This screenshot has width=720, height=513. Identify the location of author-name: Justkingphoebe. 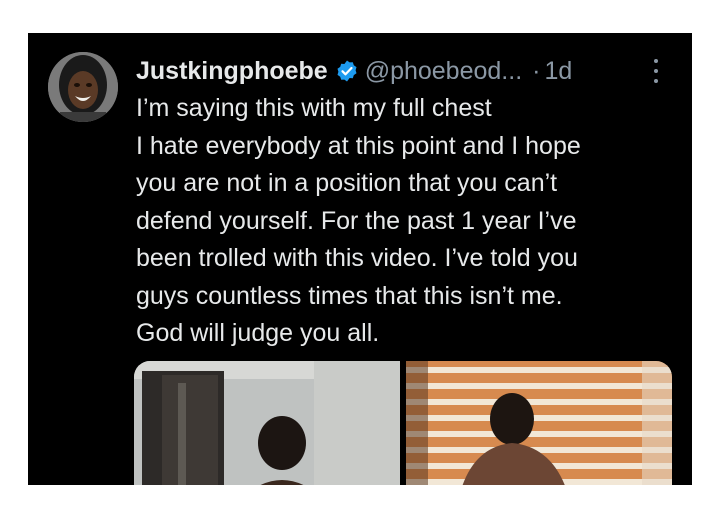
(232, 71).